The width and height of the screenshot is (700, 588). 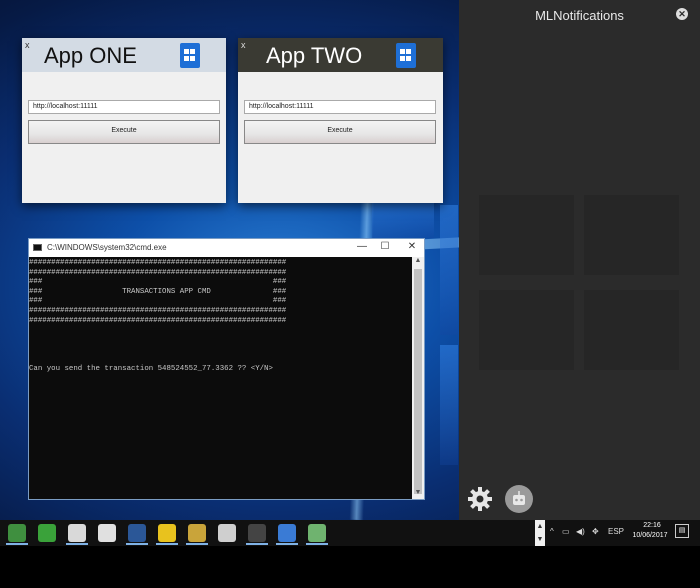 What do you see at coordinates (552, 531) in the screenshot?
I see `chevron-up-icon: ^` at bounding box center [552, 531].